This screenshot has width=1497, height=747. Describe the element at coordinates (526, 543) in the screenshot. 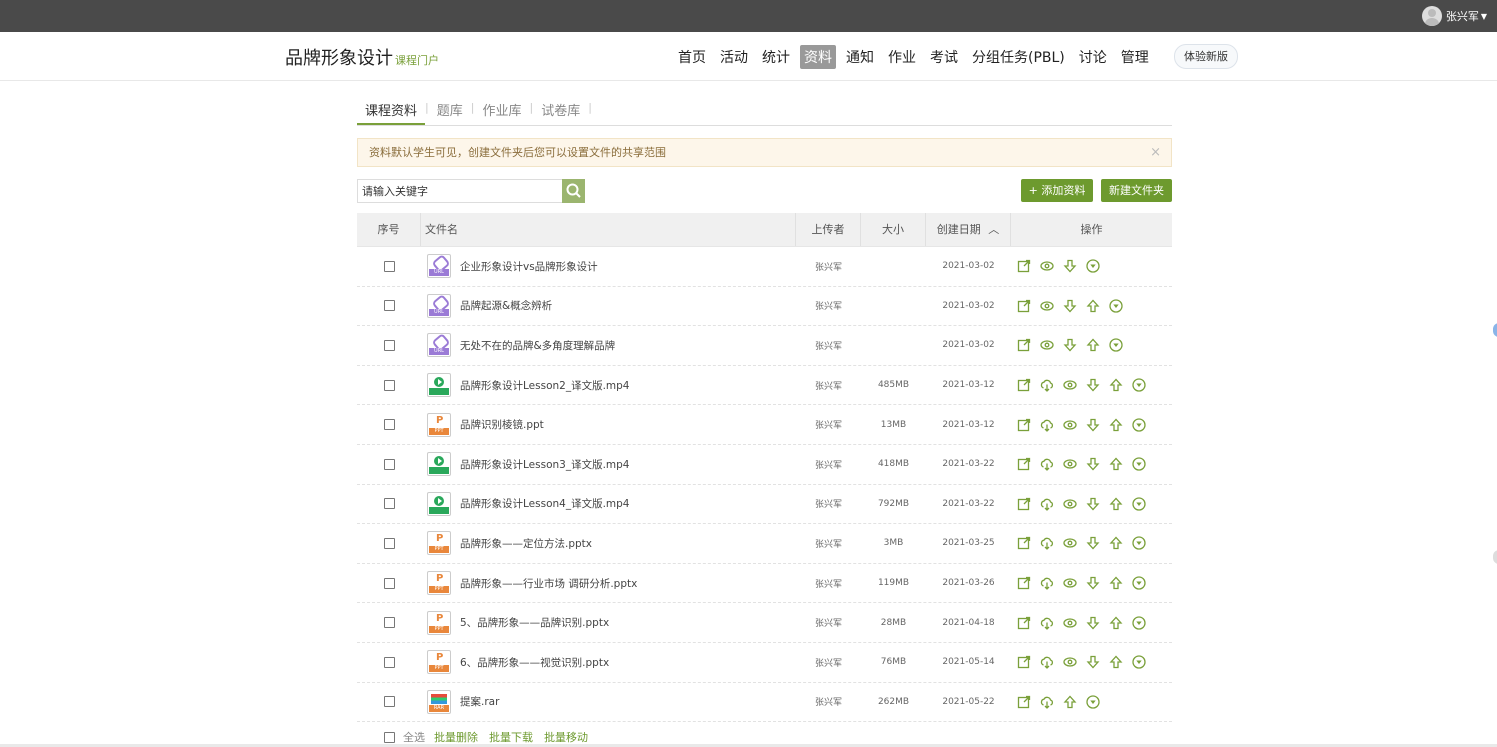

I see `file-name-link: 品牌形象——定位方法.pptx` at that location.